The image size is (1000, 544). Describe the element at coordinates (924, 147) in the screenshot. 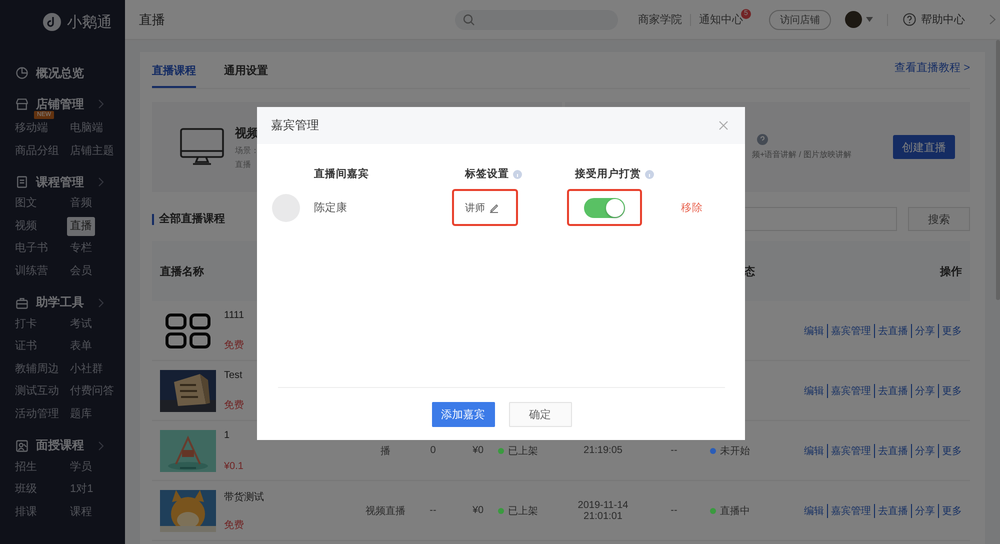

I see `create-live-button: 创建直播` at that location.